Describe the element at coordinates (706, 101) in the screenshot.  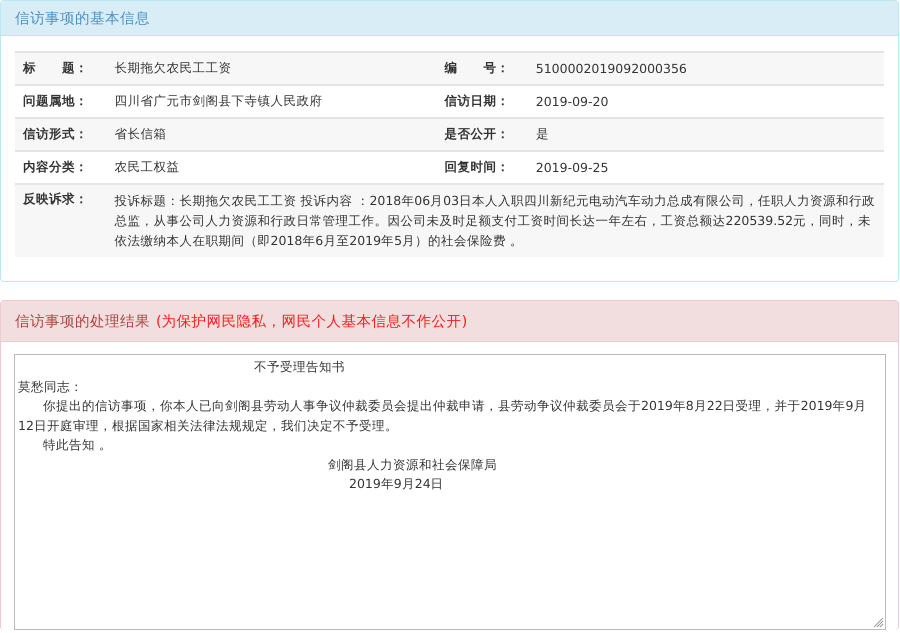
I see `field-value: 2019-09-20` at that location.